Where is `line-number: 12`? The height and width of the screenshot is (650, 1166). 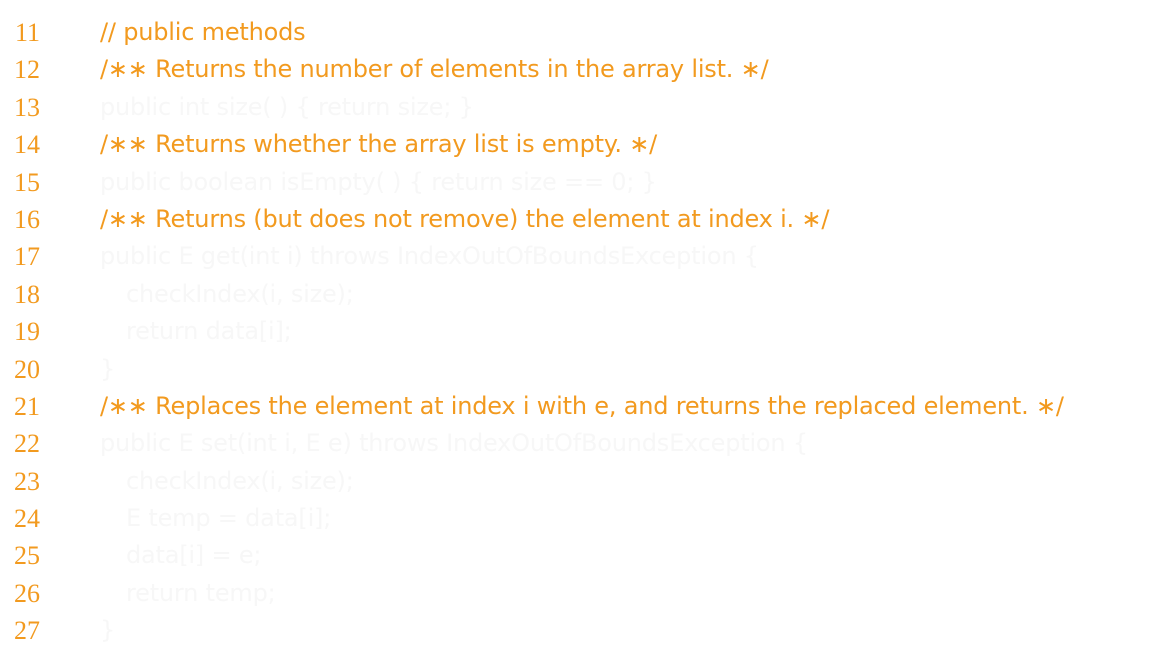 line-number: 12 is located at coordinates (27, 70).